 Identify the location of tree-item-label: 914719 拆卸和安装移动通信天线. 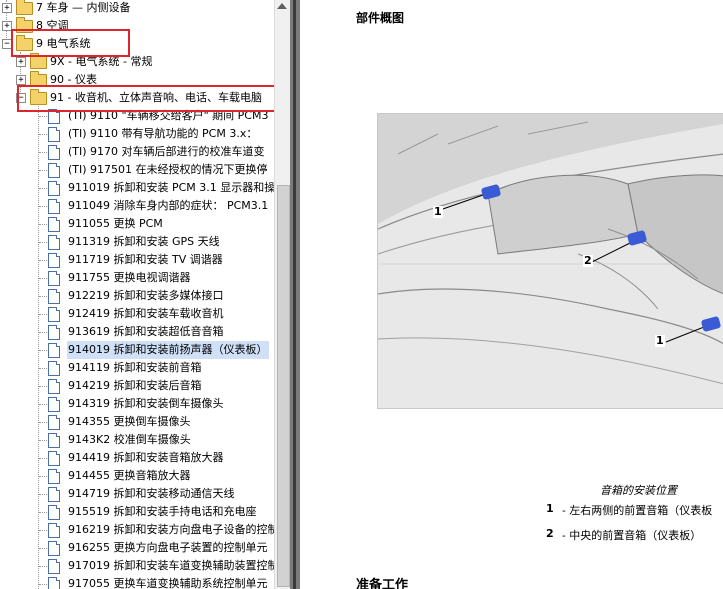
(151, 493).